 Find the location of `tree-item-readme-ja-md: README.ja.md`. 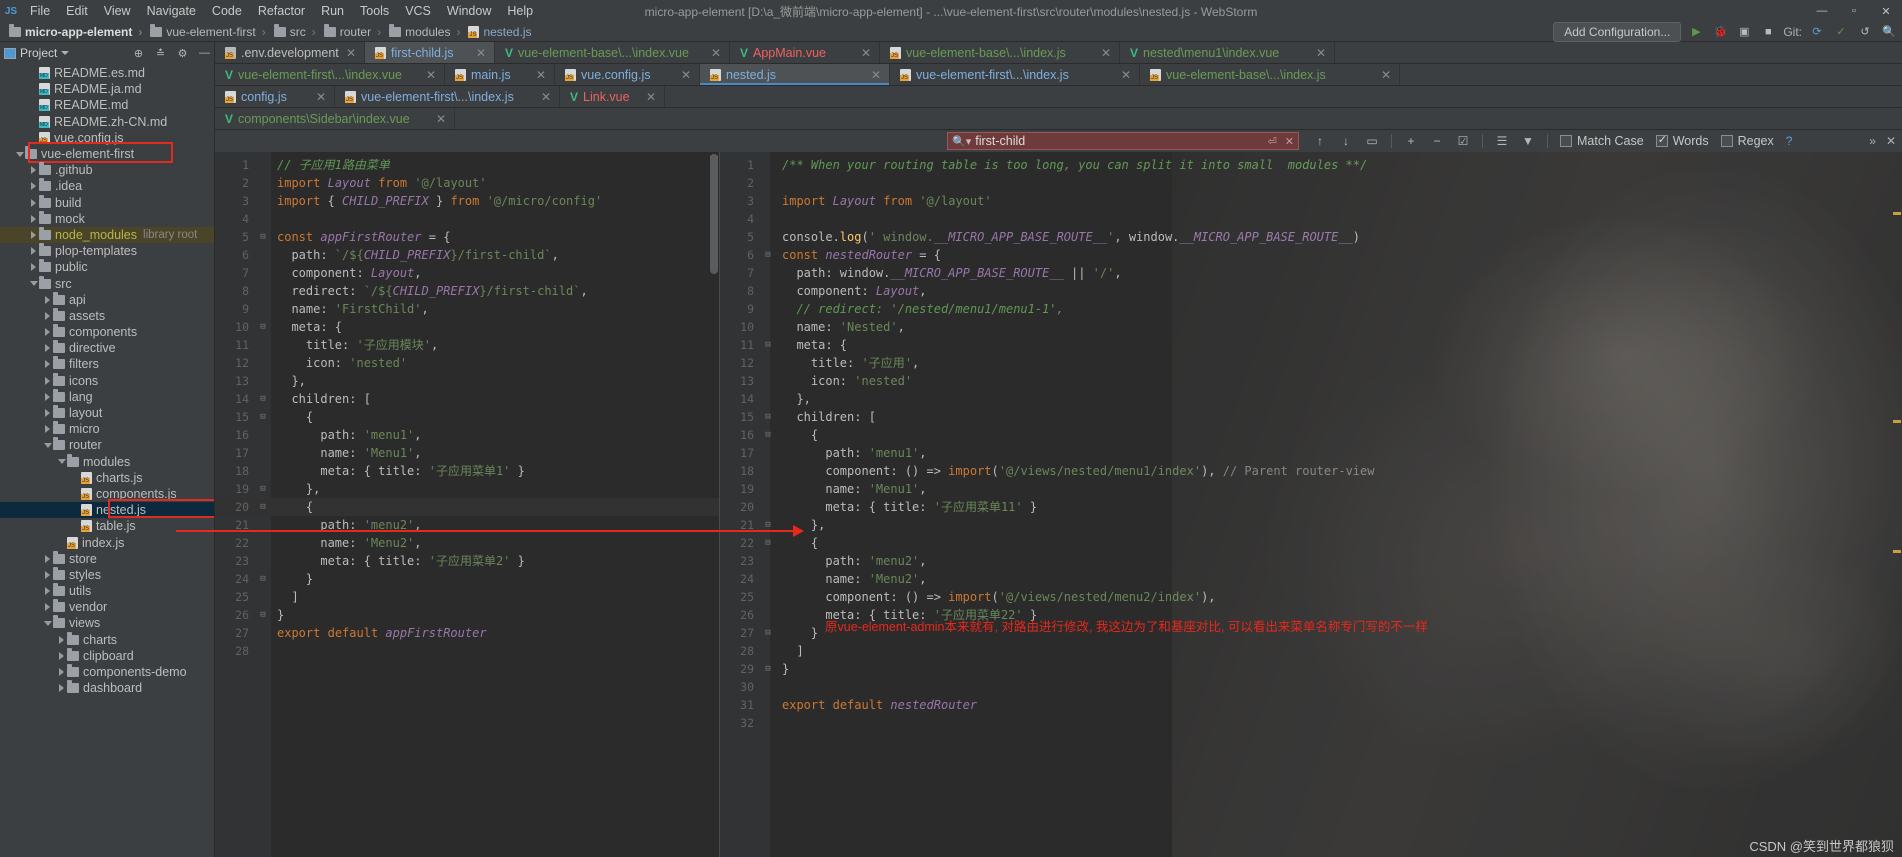

tree-item-readme-ja-md: README.ja.md is located at coordinates (107, 89).